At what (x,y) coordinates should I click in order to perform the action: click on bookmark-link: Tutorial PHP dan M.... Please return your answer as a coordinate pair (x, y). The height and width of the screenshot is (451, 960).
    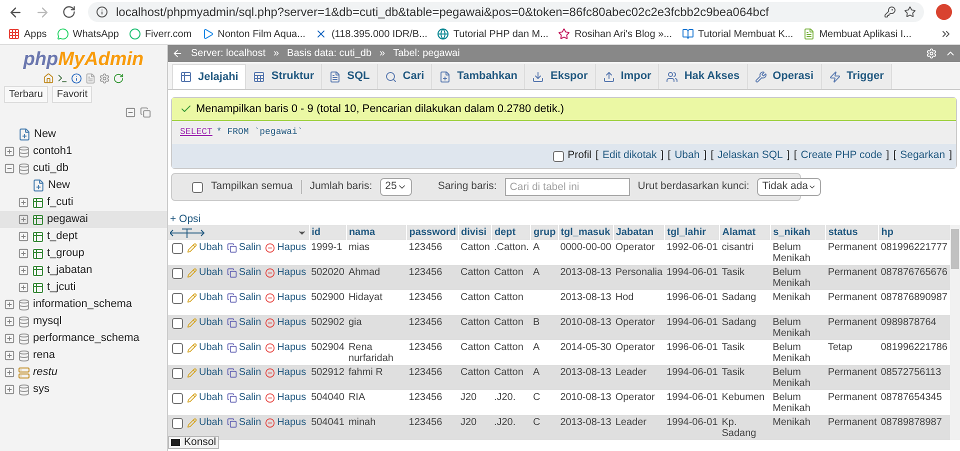
    Looking at the image, I should click on (500, 34).